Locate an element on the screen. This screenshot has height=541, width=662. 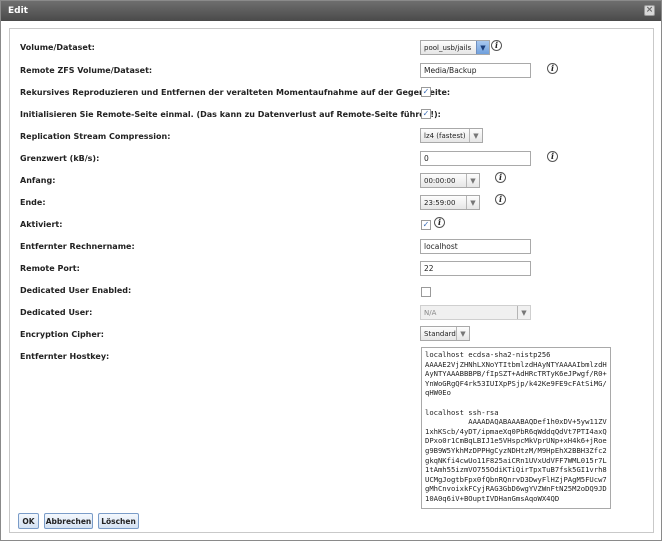
remote-volume-label: Remote ZFS Volume/Dataset: is located at coordinates (86, 70).